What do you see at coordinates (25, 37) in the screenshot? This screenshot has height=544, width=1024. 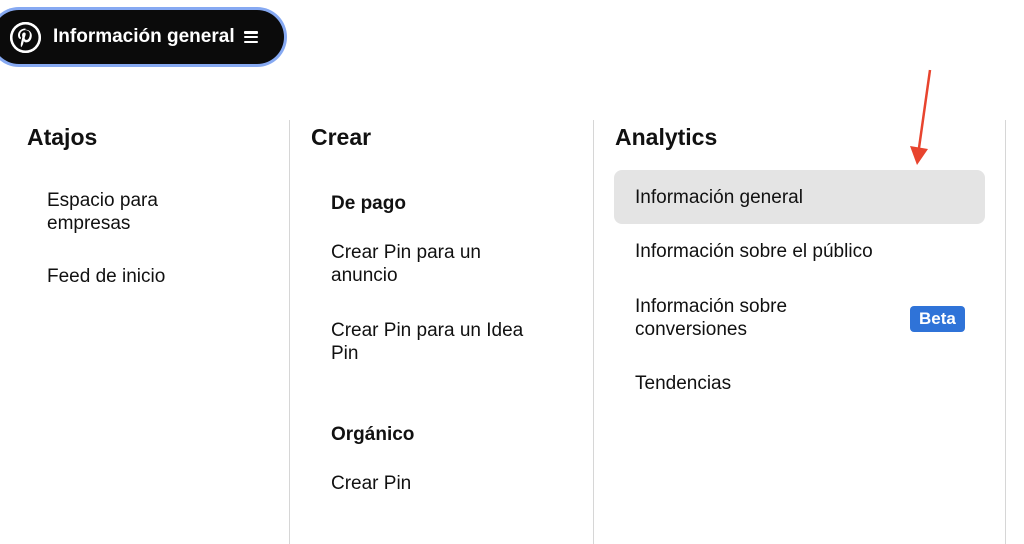 I see `pinterest-logo-icon` at bounding box center [25, 37].